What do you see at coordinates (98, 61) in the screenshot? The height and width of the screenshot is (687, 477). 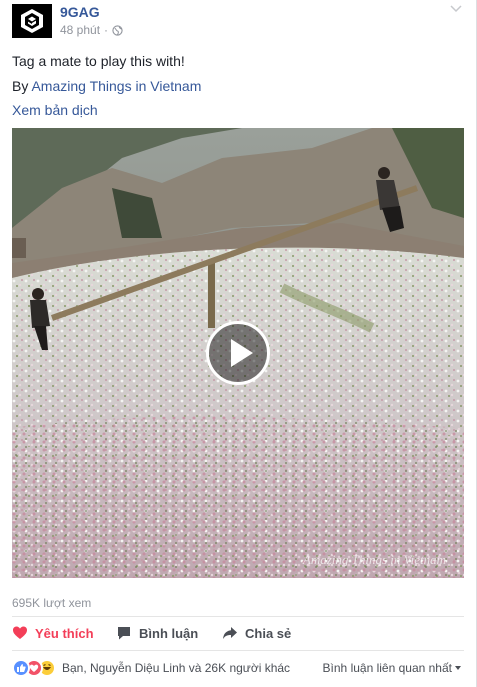 I see `post-message: Tag a mate to play this with!` at bounding box center [98, 61].